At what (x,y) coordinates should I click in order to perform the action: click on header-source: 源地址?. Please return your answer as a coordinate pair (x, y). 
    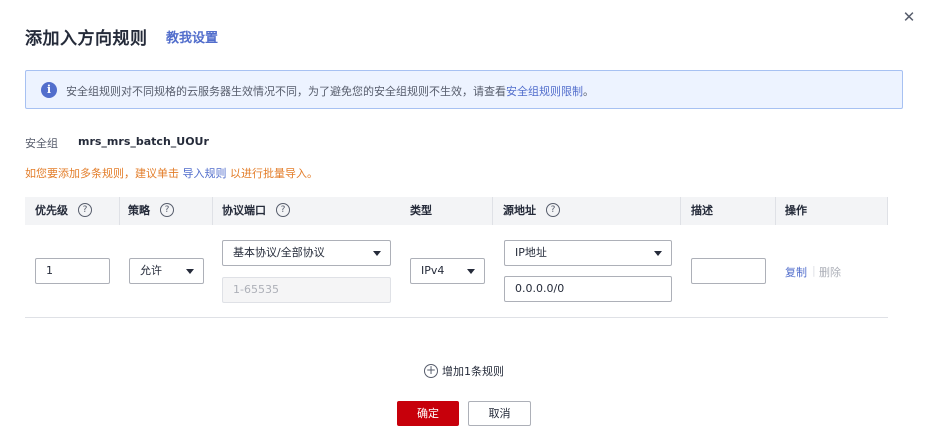
    Looking at the image, I should click on (531, 211).